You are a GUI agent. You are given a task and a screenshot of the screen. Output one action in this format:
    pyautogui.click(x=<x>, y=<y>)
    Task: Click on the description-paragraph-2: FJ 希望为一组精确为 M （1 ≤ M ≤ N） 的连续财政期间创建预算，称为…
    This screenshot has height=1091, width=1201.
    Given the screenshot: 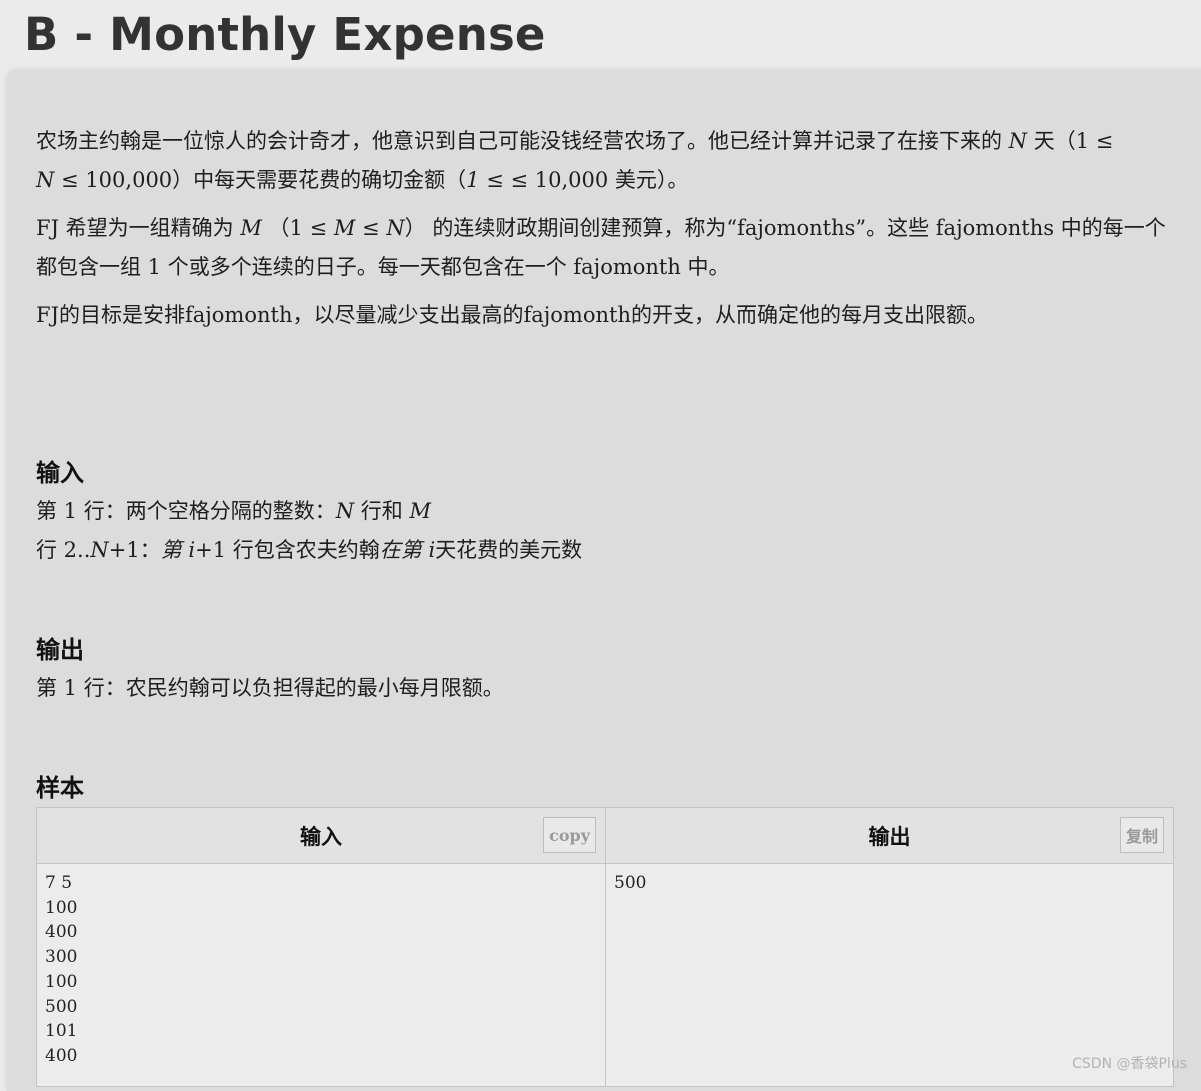 What is the action you would take?
    pyautogui.click(x=601, y=247)
    